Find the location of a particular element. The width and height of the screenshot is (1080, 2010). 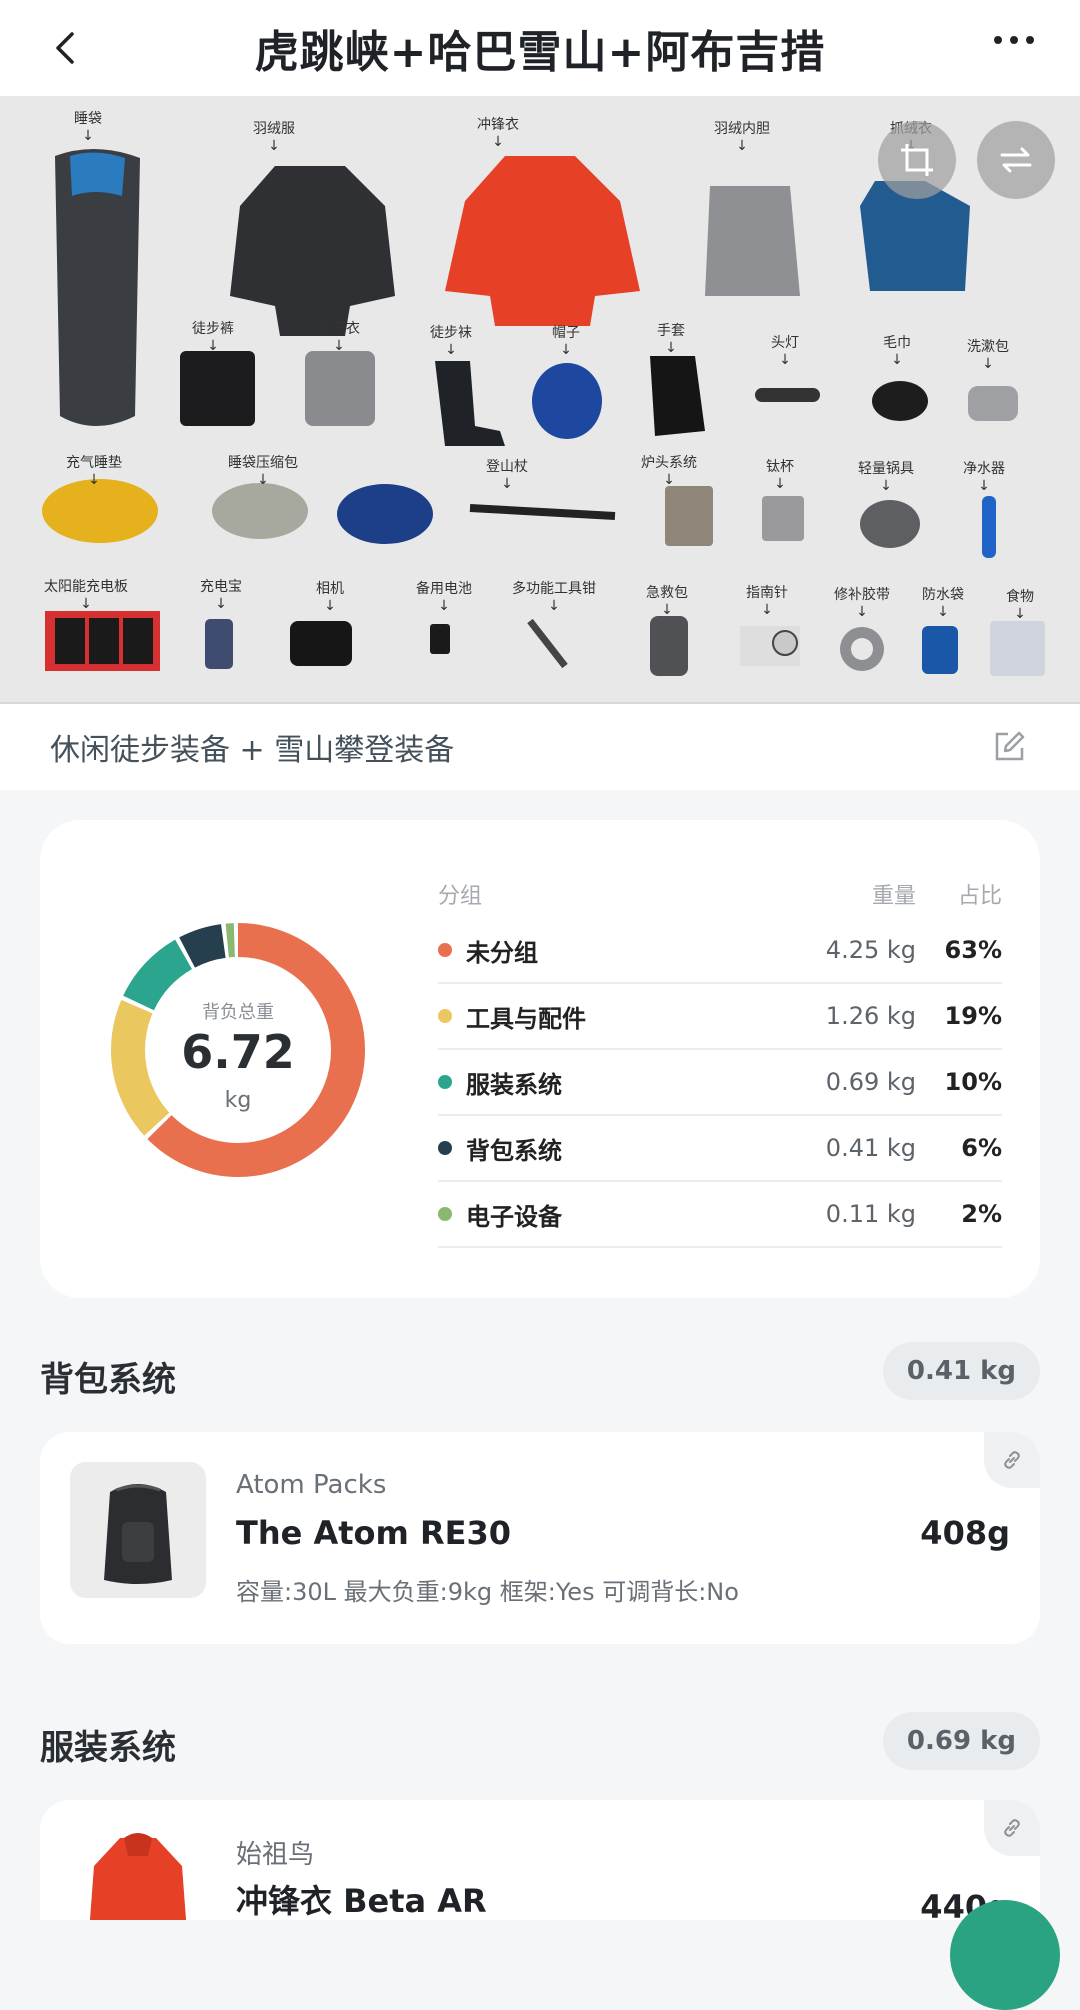

header-ratio: 占比 is located at coordinates (979, 896).